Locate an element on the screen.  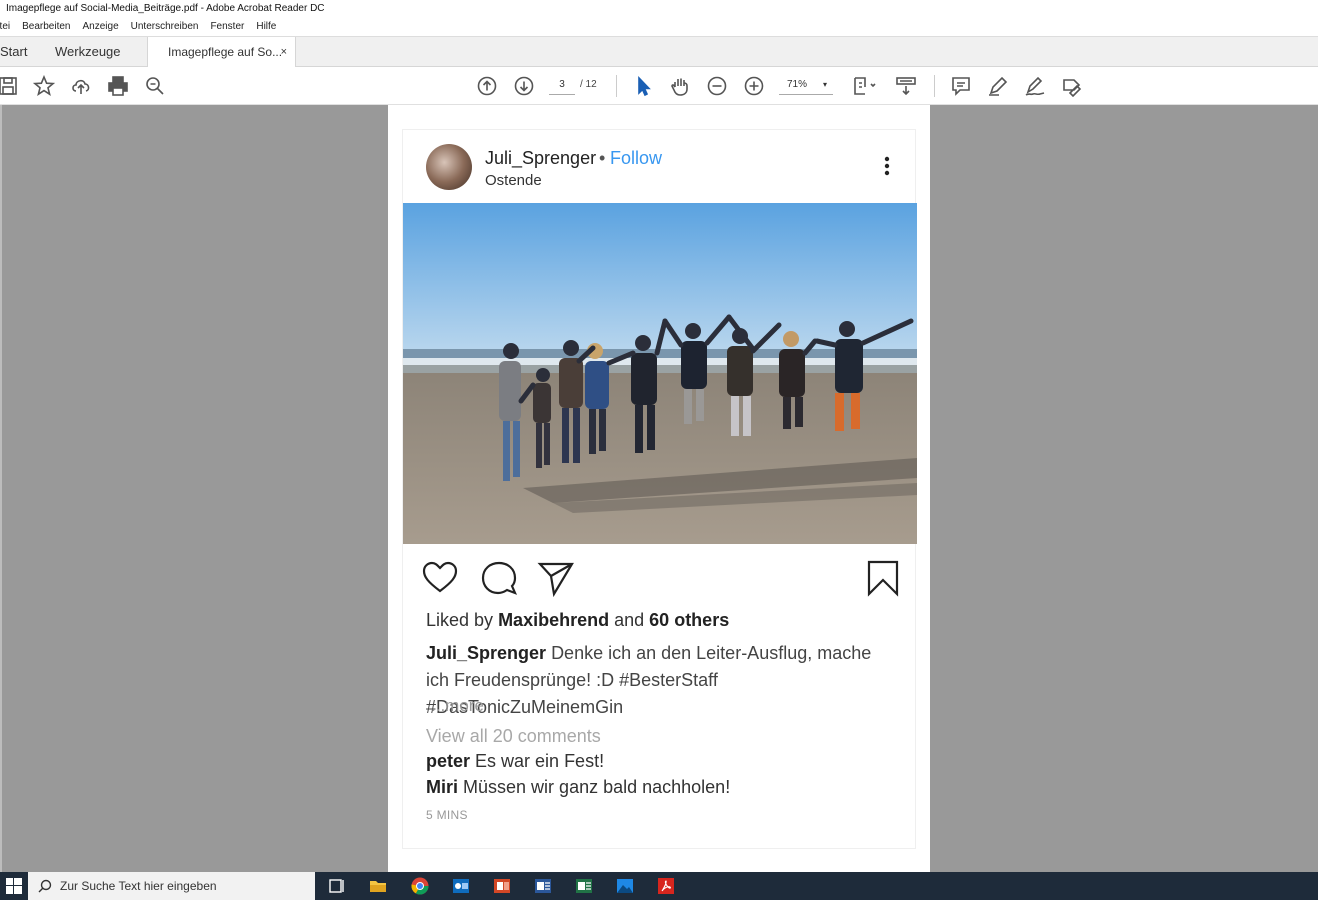
caption-username: Juli_Sprenger is located at coordinates (486, 653).